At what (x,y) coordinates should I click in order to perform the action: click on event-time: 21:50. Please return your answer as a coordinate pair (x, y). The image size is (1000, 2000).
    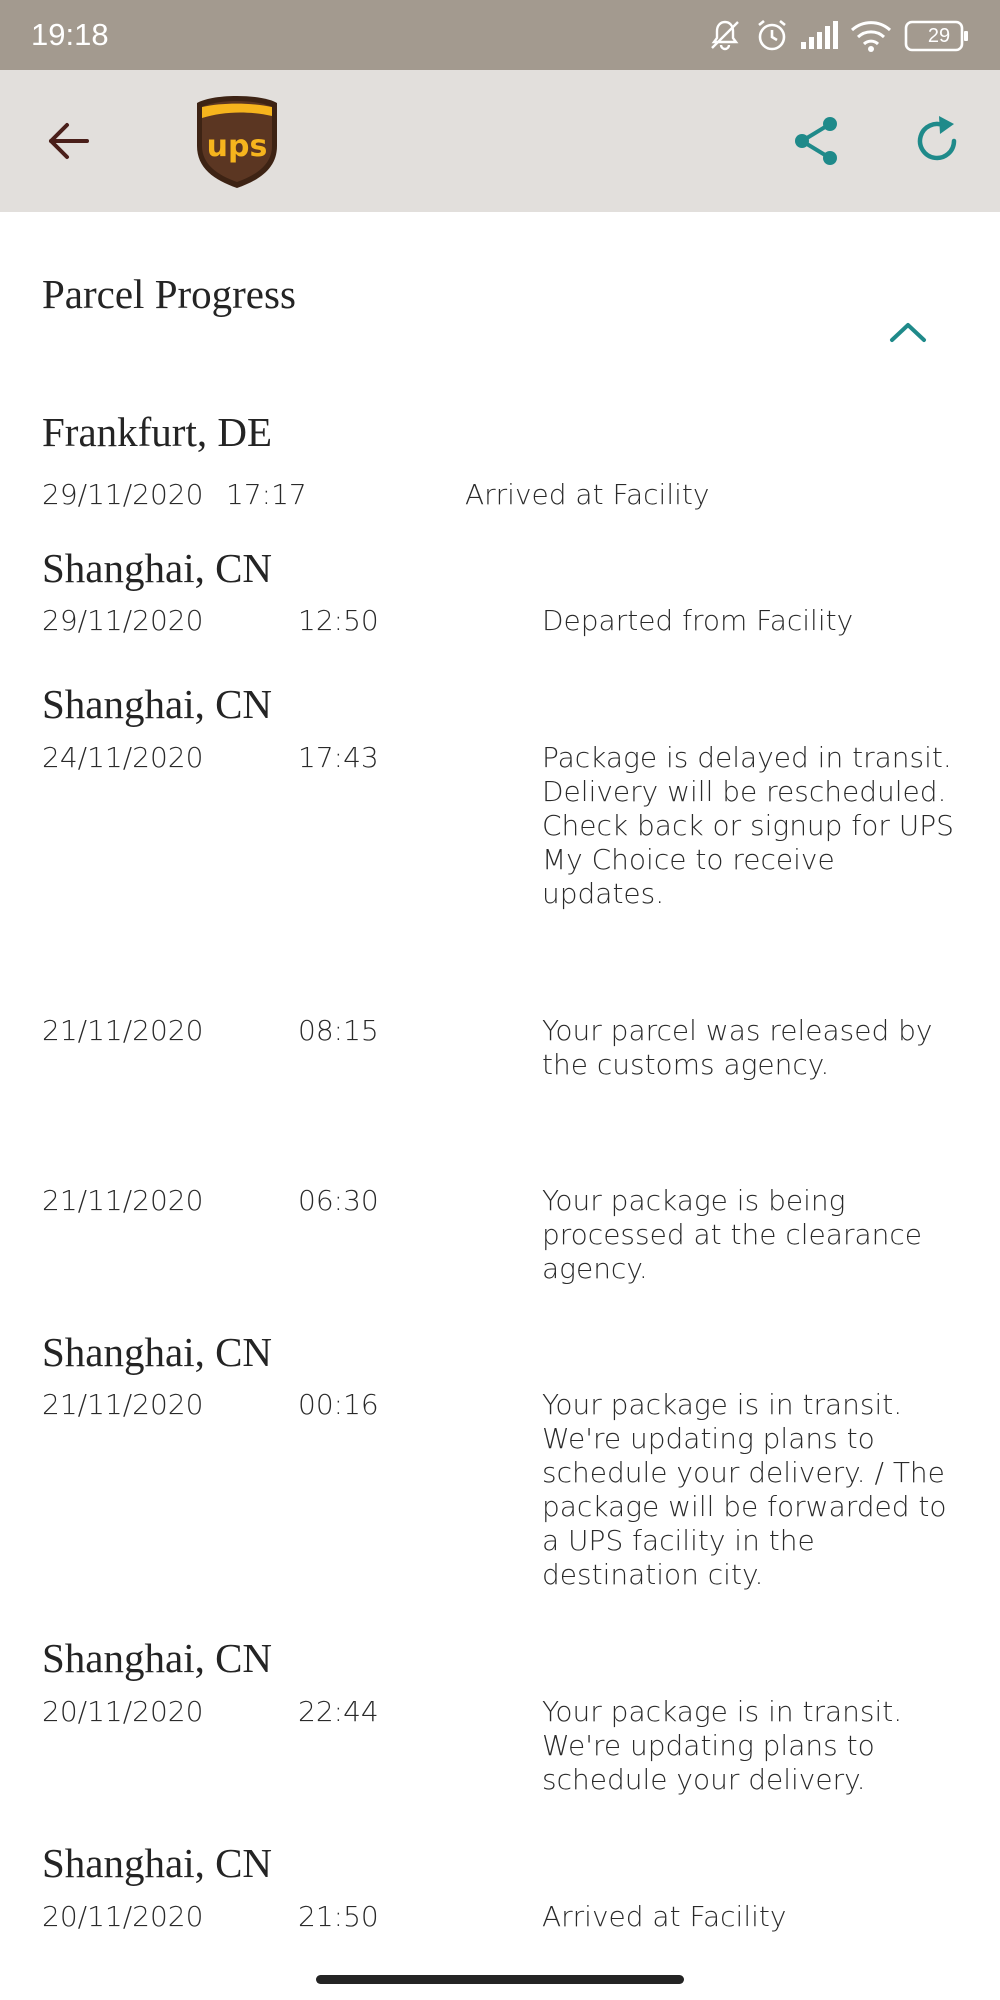
    Looking at the image, I should click on (338, 1916).